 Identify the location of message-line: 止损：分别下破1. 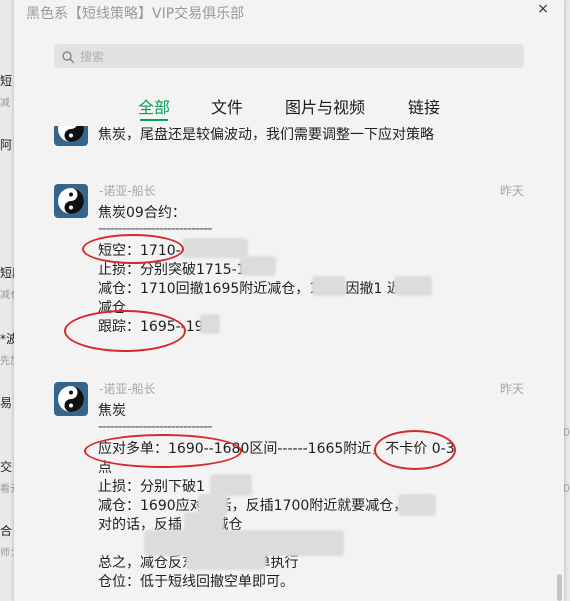
(151, 487).